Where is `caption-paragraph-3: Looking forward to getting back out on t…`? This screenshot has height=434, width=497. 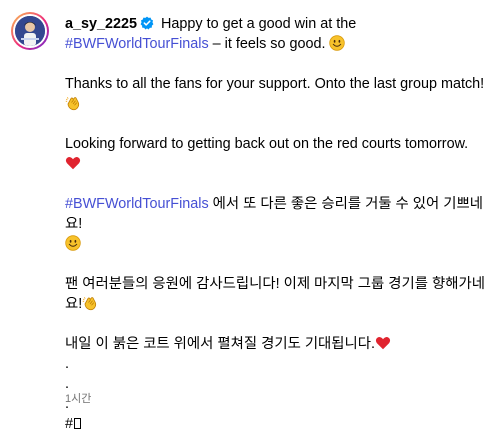
caption-paragraph-3: Looking forward to getting back out on t… is located at coordinates (275, 154).